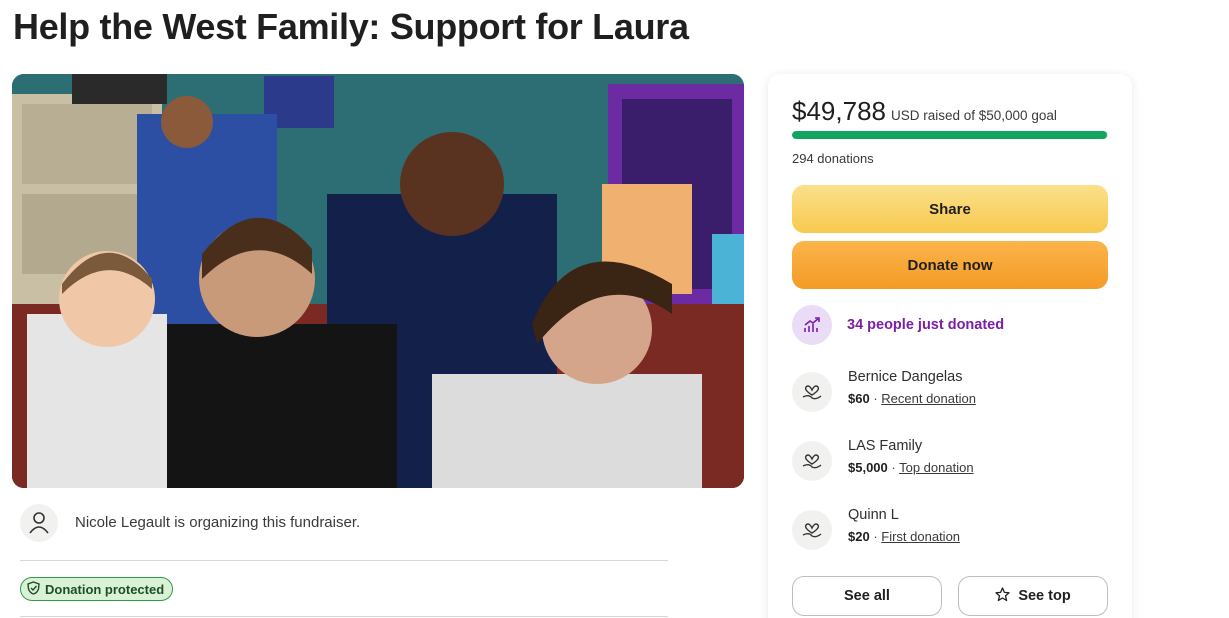  What do you see at coordinates (1044, 596) in the screenshot?
I see `see-top-label: See top` at bounding box center [1044, 596].